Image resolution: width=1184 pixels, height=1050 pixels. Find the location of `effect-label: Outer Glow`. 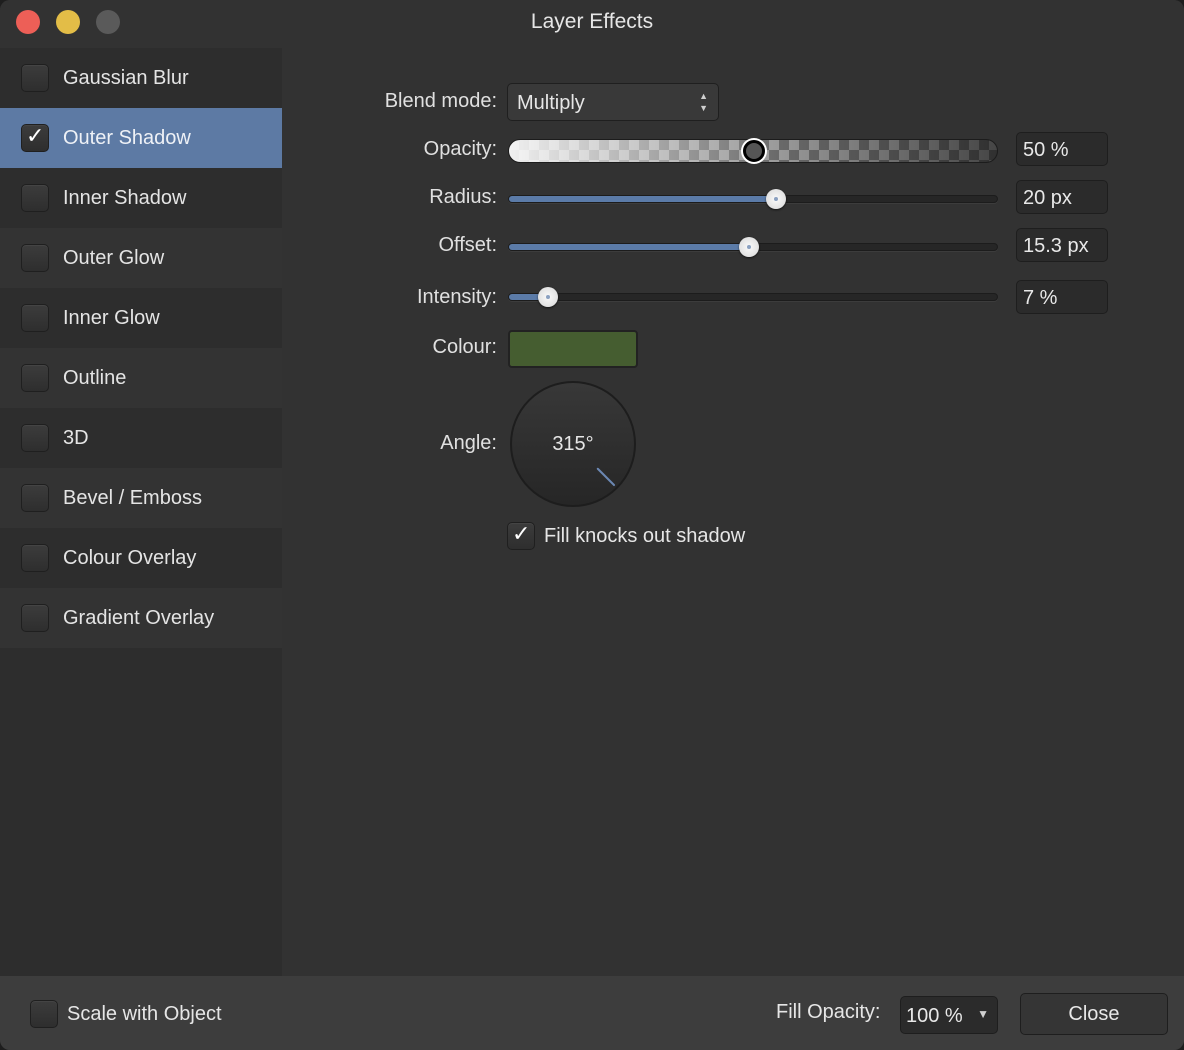

effect-label: Outer Glow is located at coordinates (114, 257).